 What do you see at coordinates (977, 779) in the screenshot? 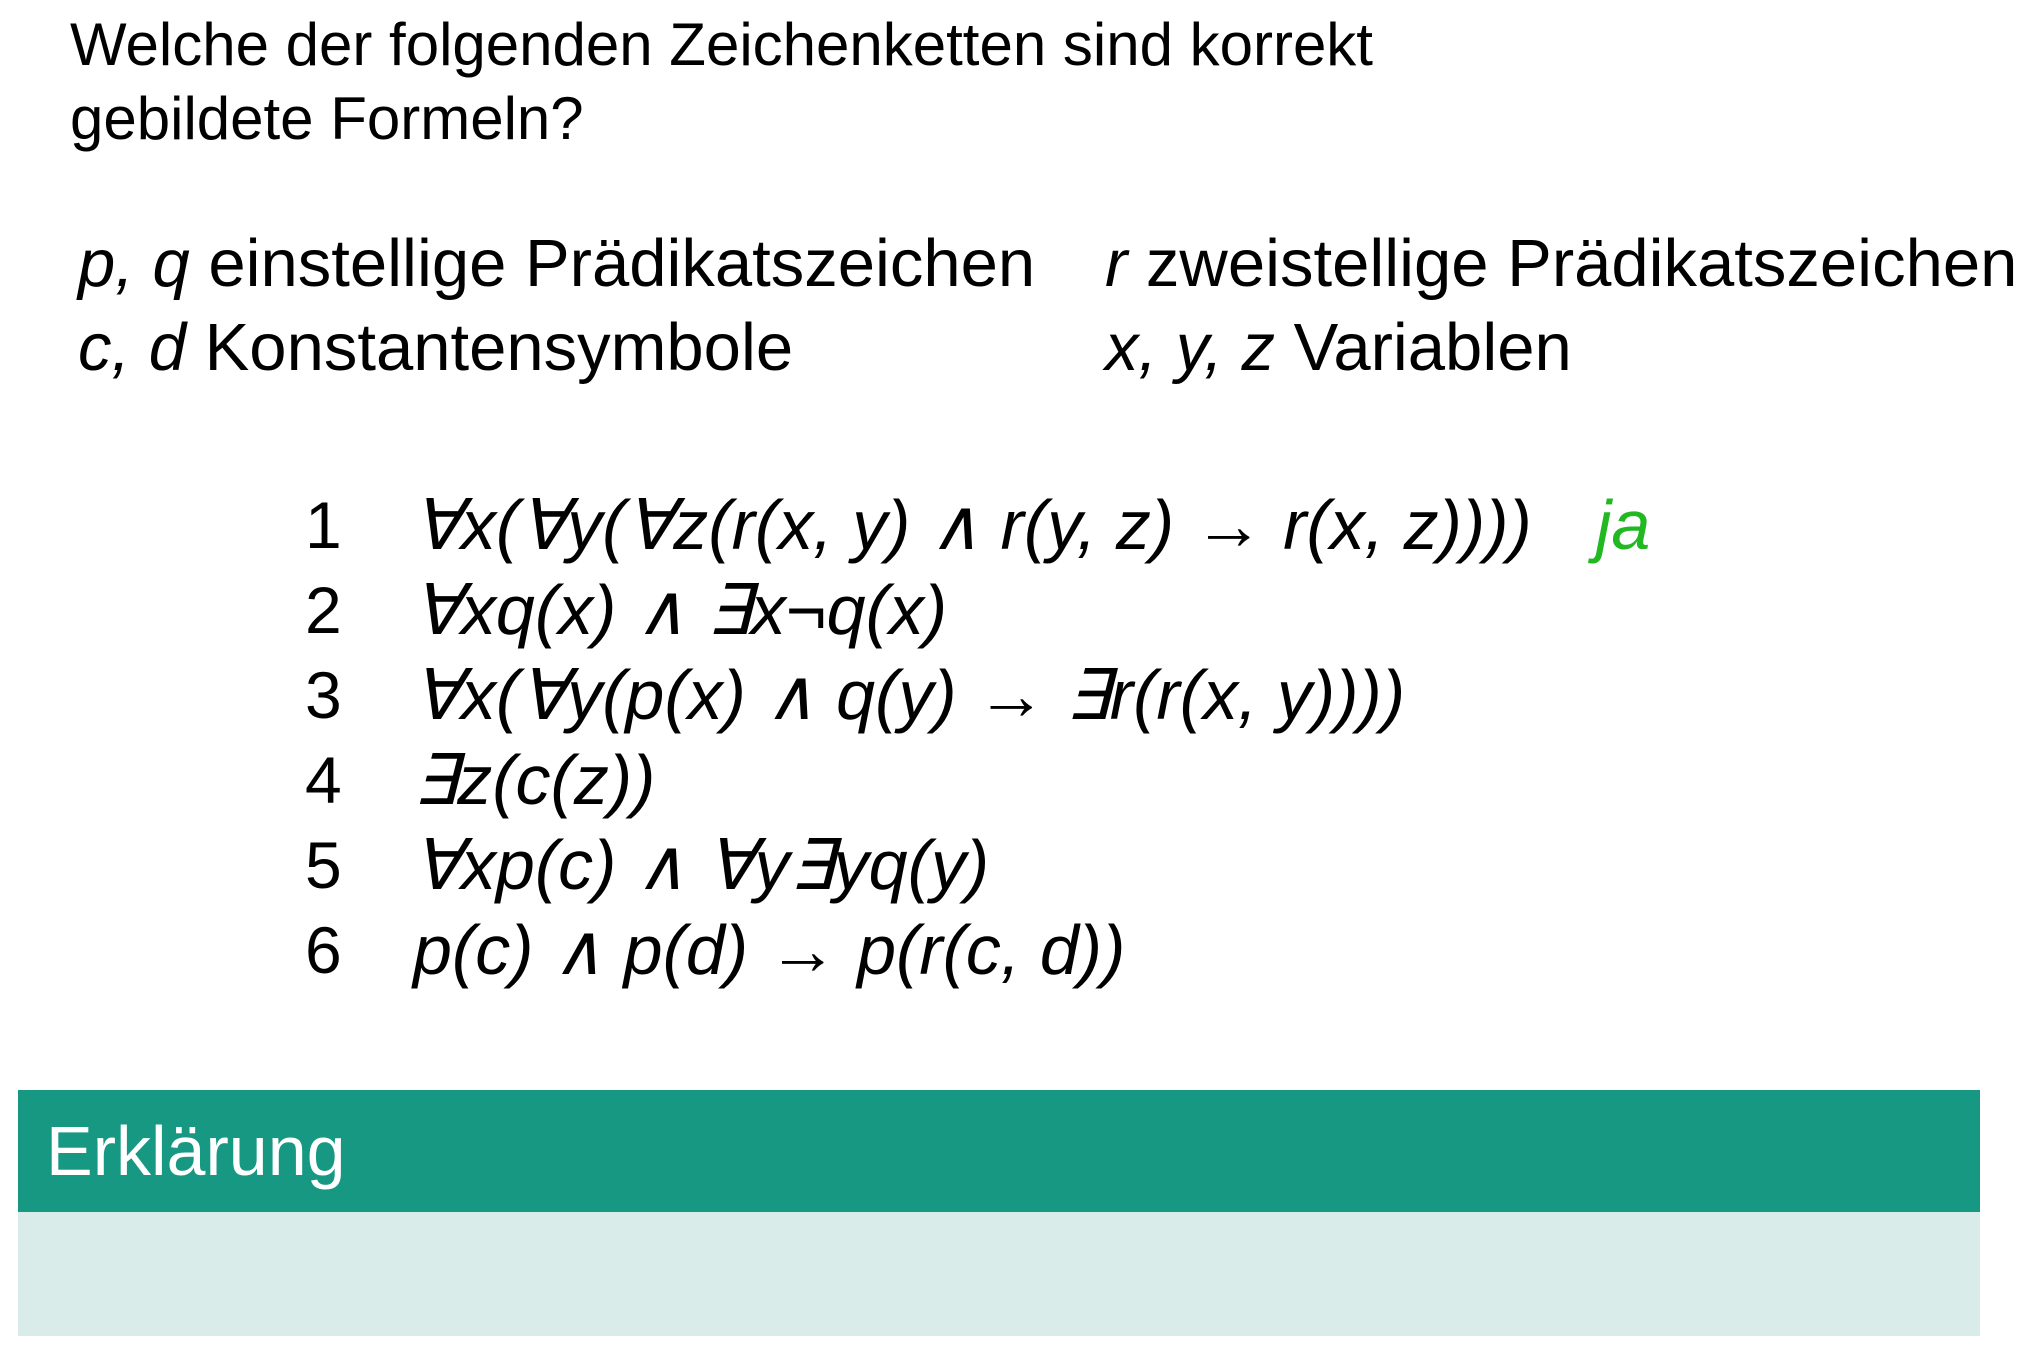
I see `formula-row: 4 ∃z(c(z))` at bounding box center [977, 779].